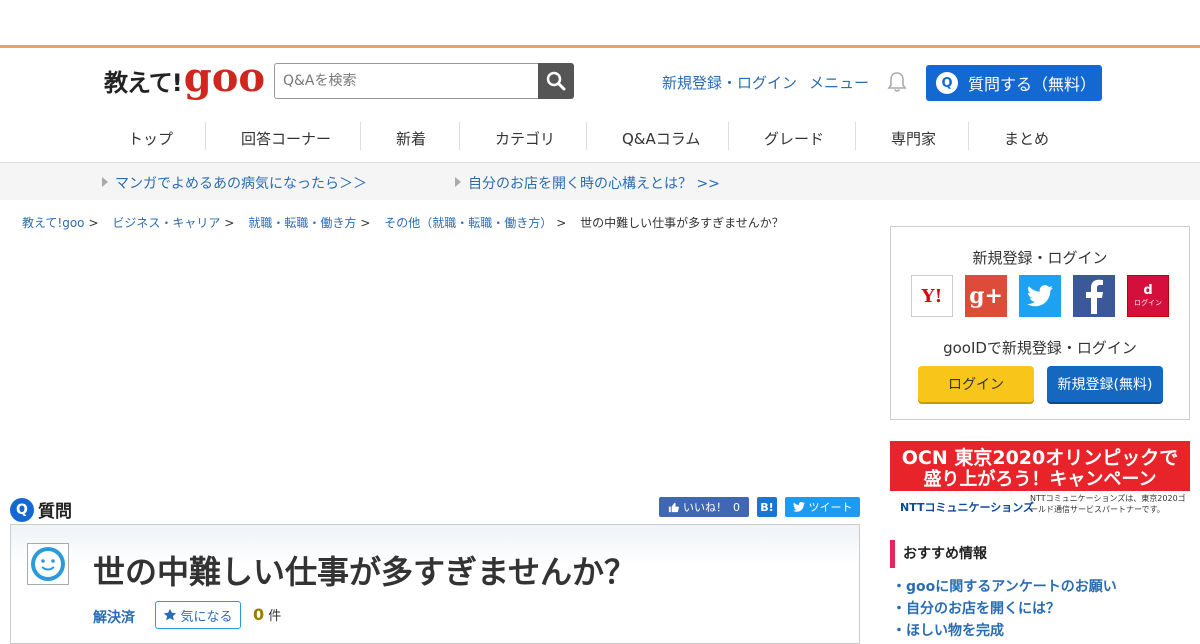 Image resolution: width=1200 pixels, height=644 pixels. I want to click on list-item: ・自分のお店を開くには？, so click(1040, 609).